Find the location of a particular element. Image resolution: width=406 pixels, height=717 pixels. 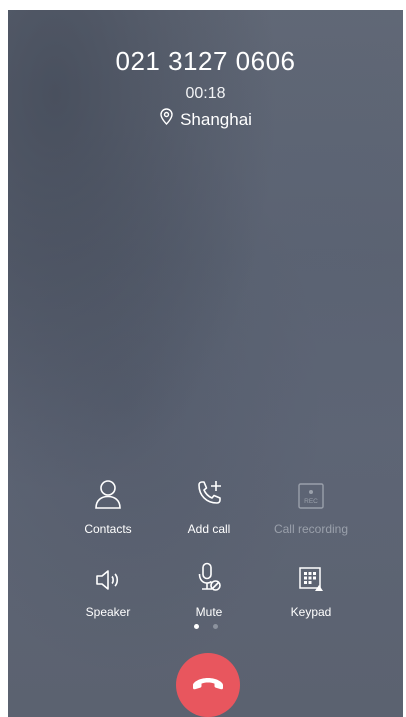

call-controls-row-2: Speaker Mute Keypad is located at coordinates (205, 593).